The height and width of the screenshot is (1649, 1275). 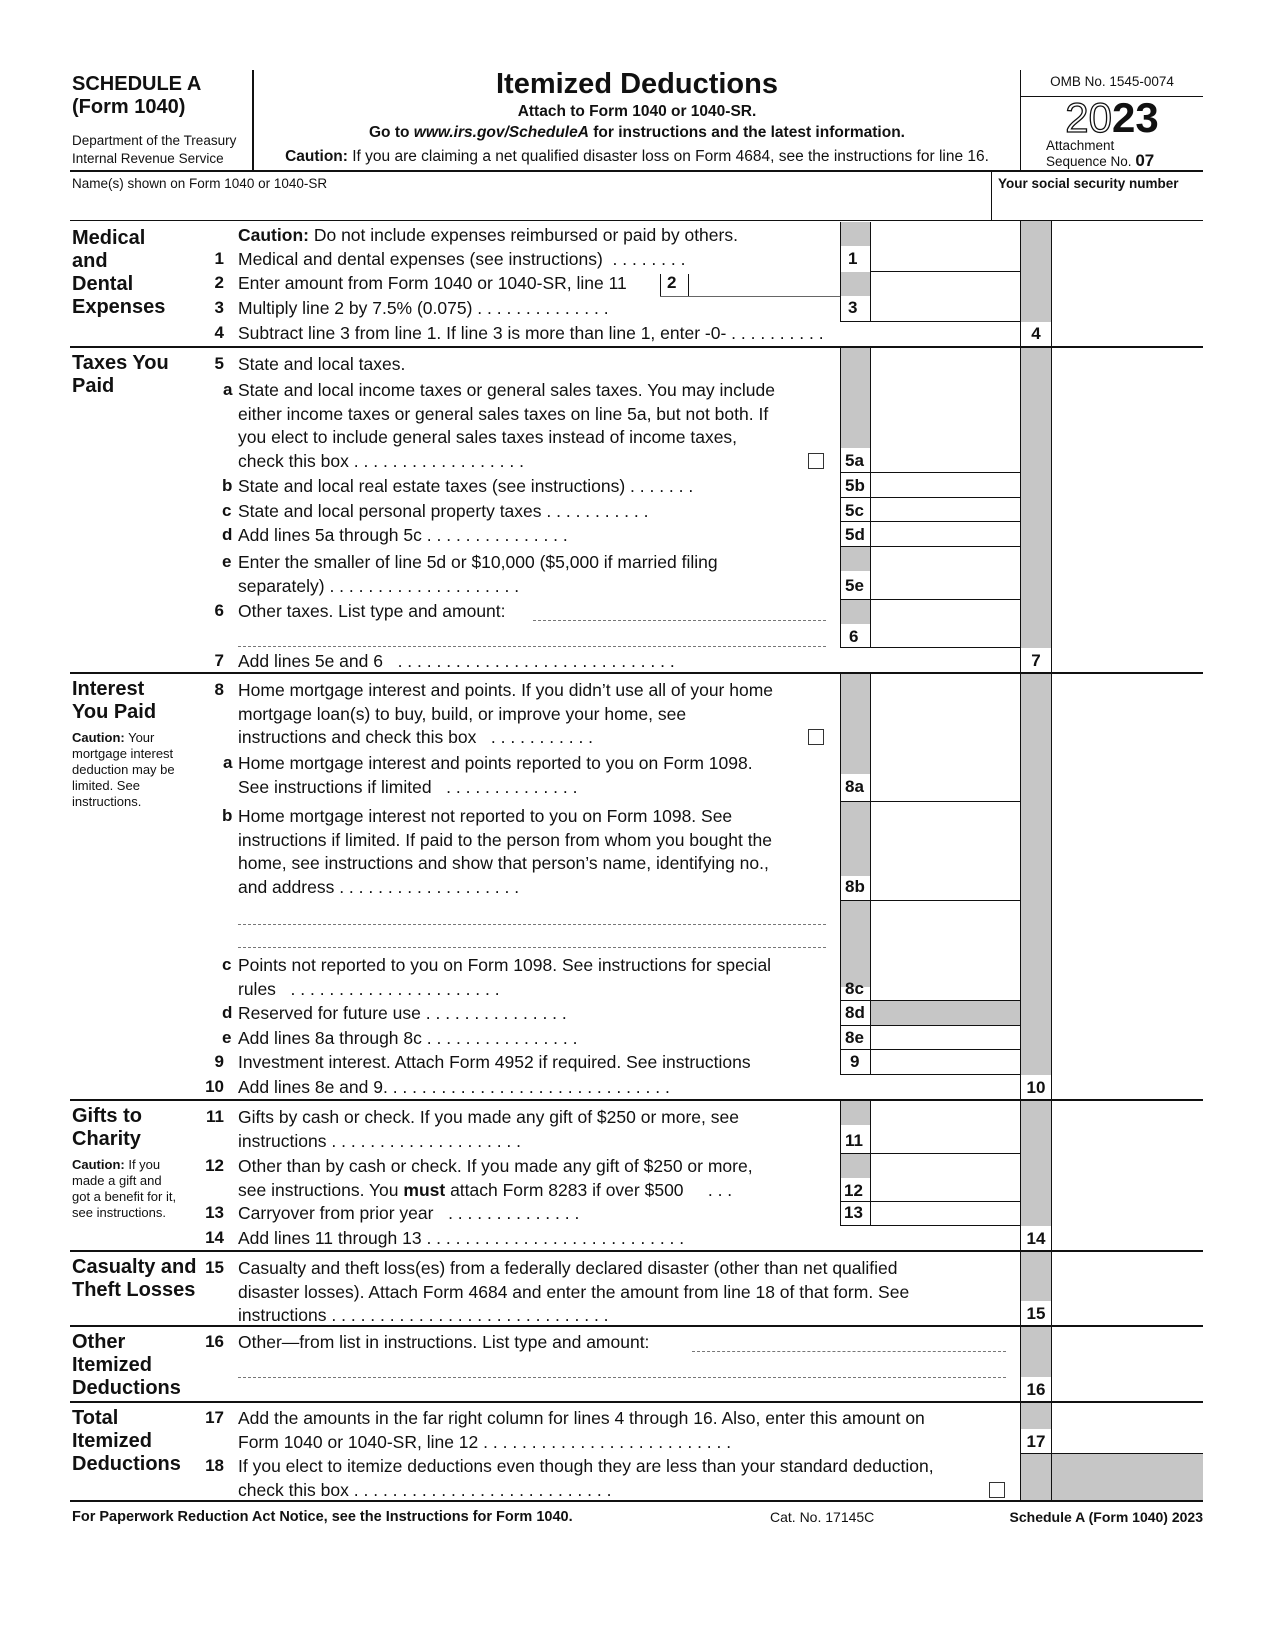 What do you see at coordinates (855, 1061) in the screenshot?
I see `line-9-box-label: 9` at bounding box center [855, 1061].